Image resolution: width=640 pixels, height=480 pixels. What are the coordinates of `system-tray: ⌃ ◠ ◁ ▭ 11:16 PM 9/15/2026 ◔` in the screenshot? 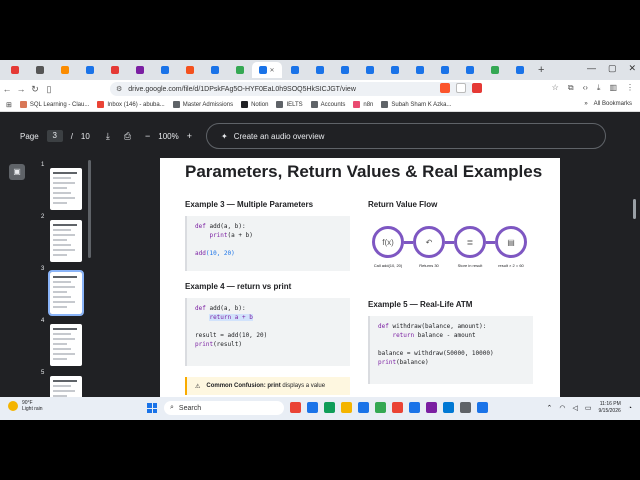 It's located at (589, 408).